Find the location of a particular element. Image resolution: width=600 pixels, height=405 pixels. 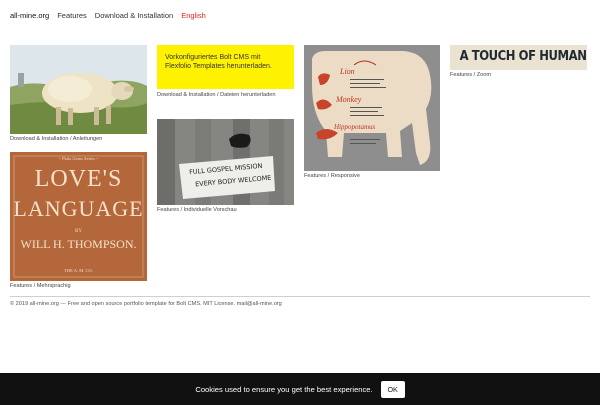

sheep-illustration is located at coordinates (78, 89).